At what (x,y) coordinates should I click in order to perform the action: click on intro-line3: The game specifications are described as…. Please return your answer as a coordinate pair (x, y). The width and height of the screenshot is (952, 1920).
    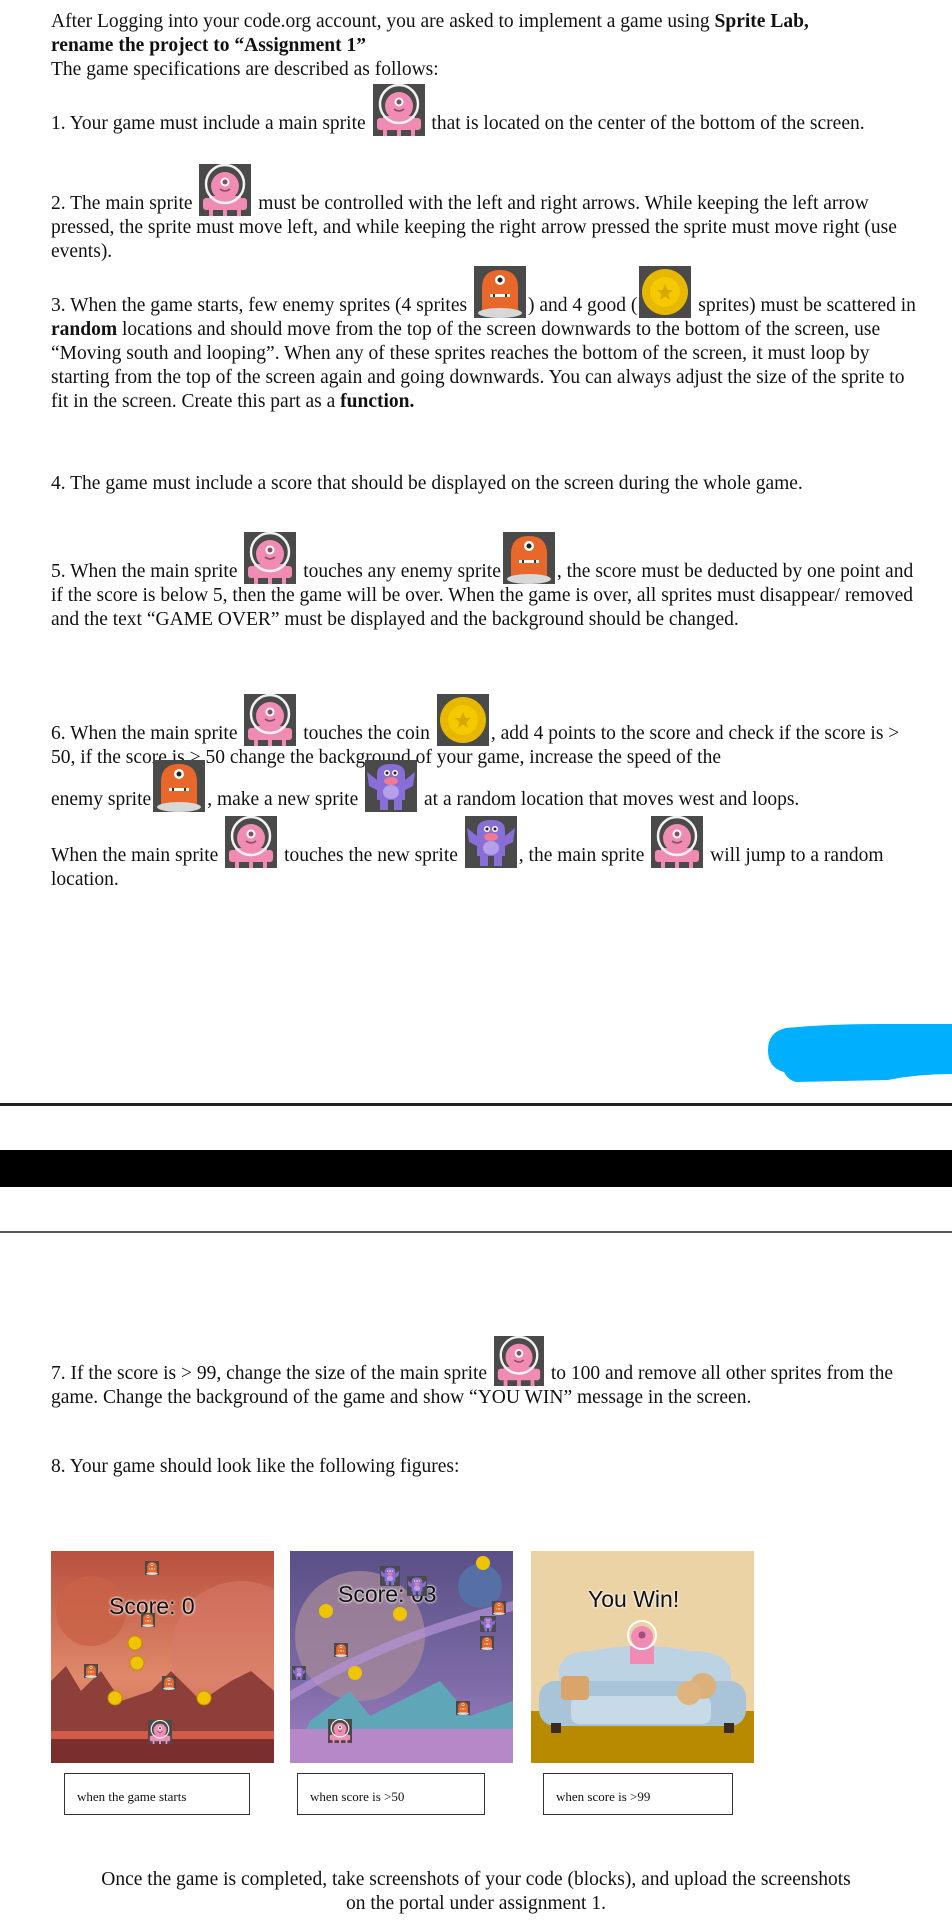
    Looking at the image, I should click on (245, 69).